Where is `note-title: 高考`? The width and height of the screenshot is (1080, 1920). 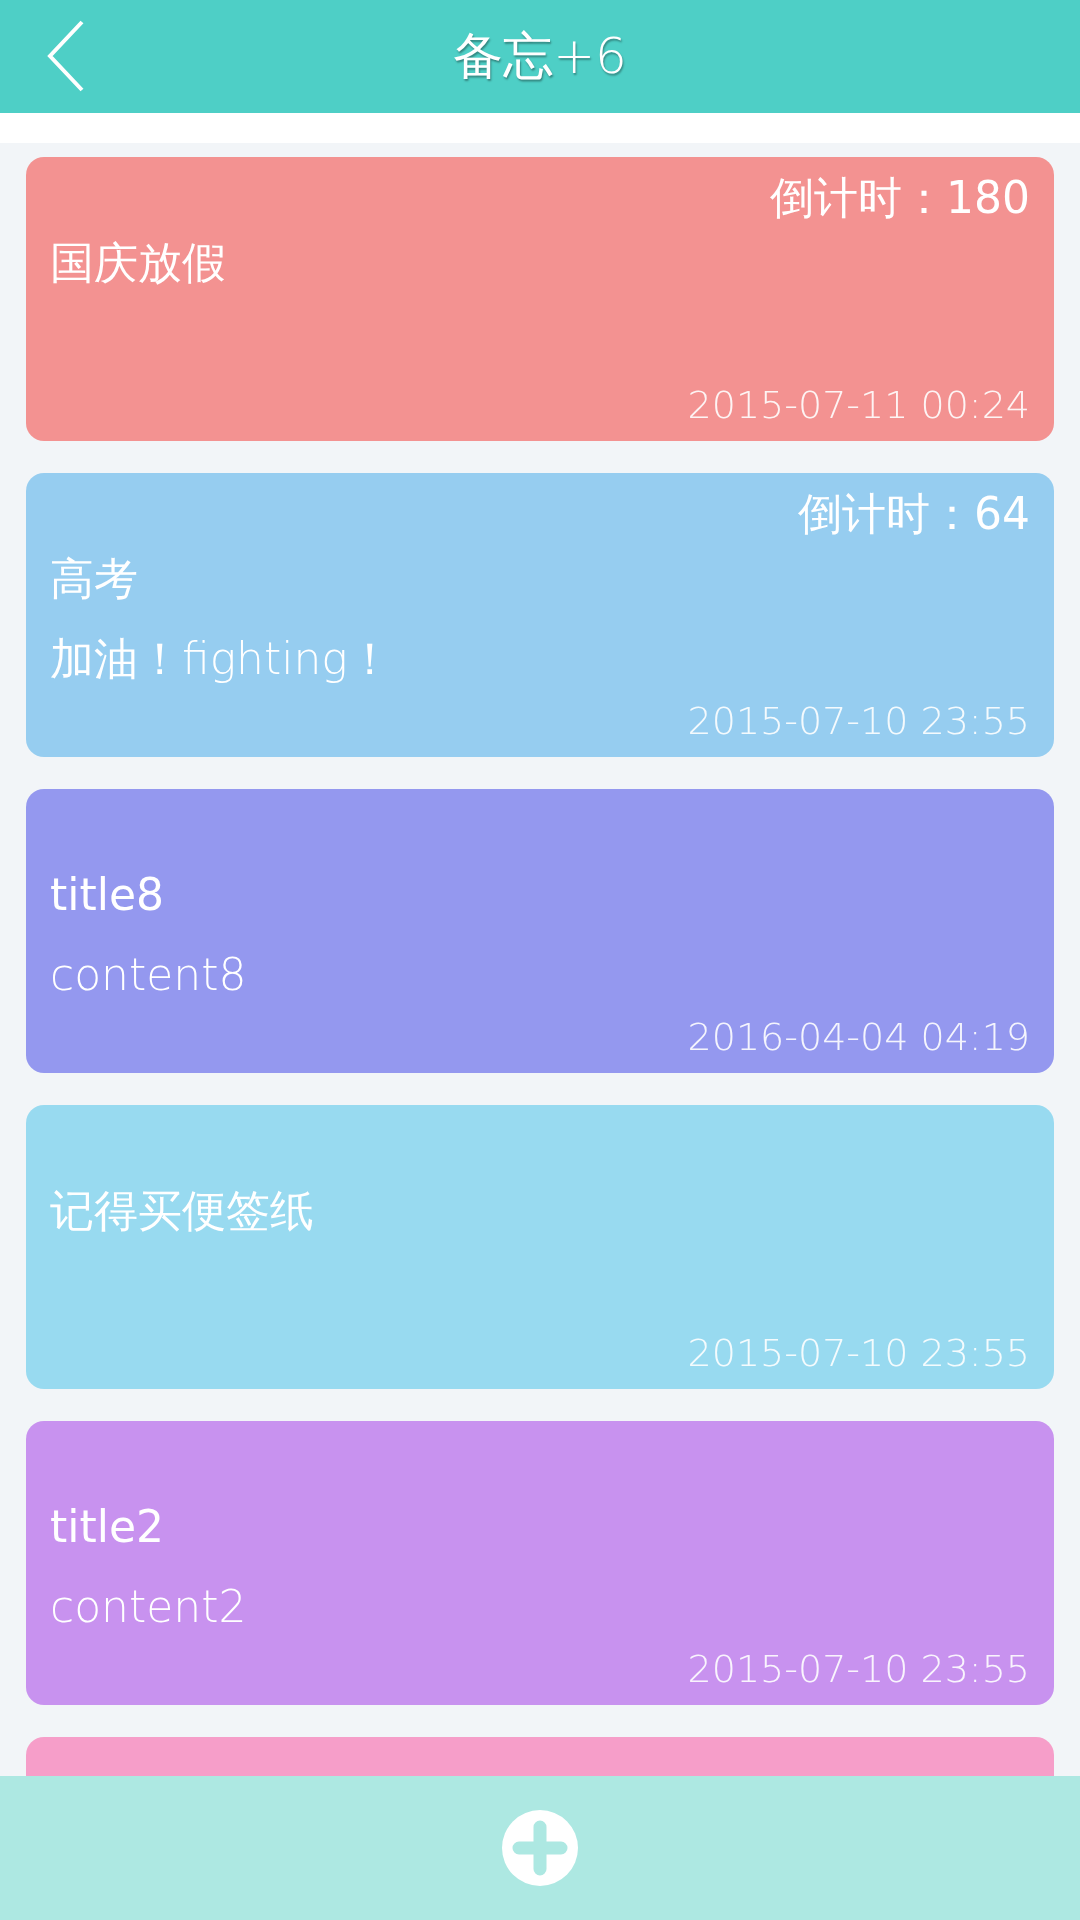
note-title: 高考 is located at coordinates (94, 579).